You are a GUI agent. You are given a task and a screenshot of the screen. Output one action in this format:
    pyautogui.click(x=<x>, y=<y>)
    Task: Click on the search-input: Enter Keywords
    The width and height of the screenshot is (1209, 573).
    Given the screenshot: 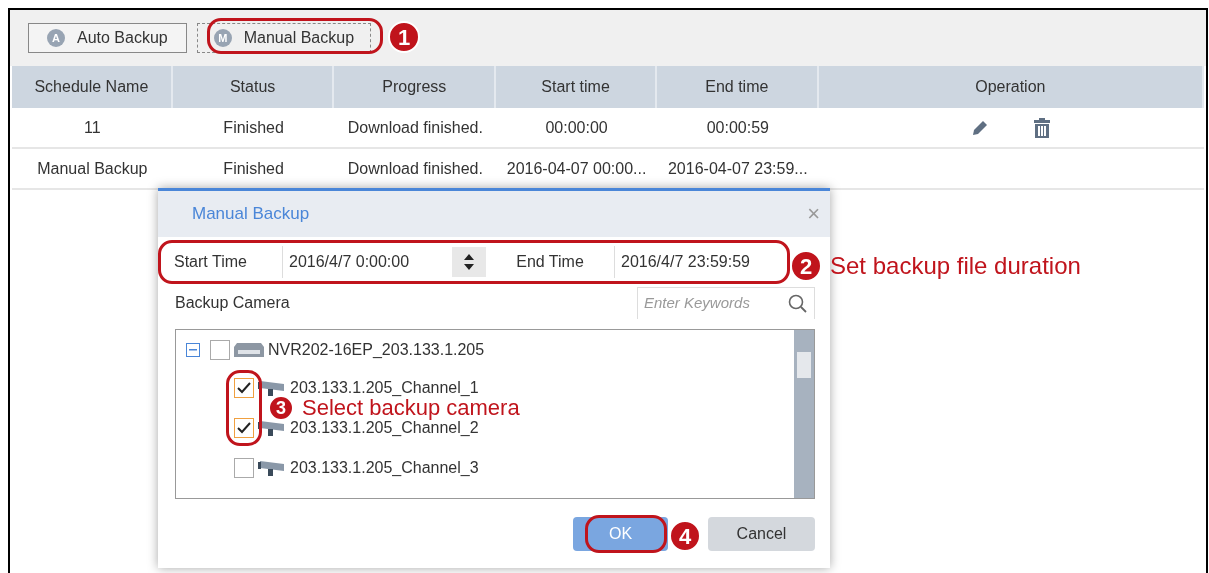 What is the action you would take?
    pyautogui.click(x=716, y=303)
    